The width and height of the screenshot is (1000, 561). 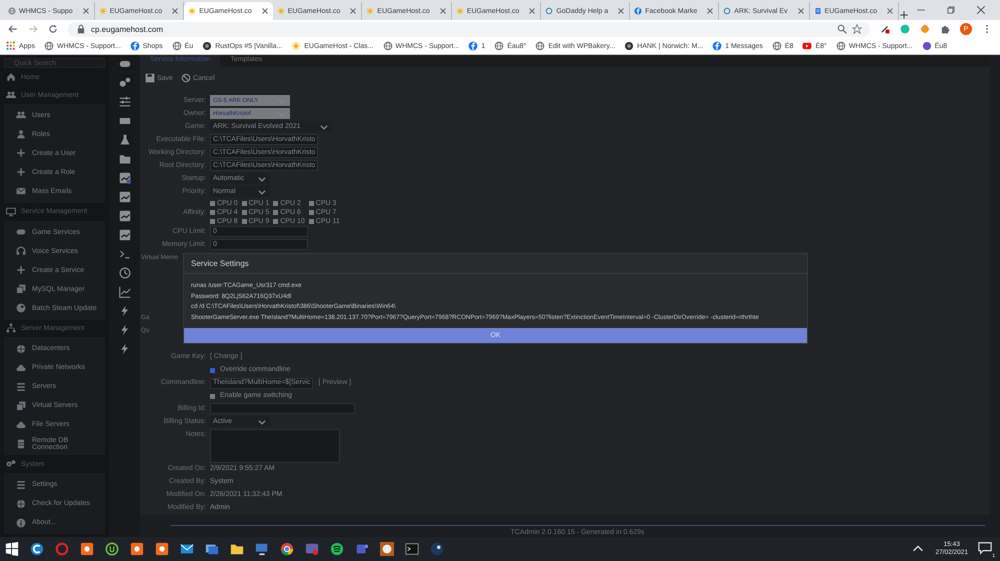 I want to click on star-icon, so click(x=857, y=29).